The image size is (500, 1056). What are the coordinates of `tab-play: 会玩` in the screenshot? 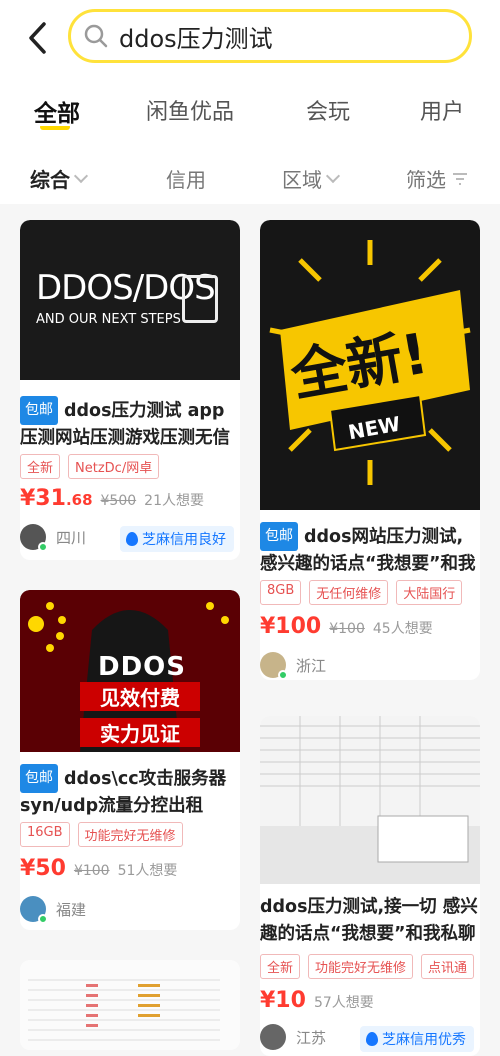 It's located at (328, 110).